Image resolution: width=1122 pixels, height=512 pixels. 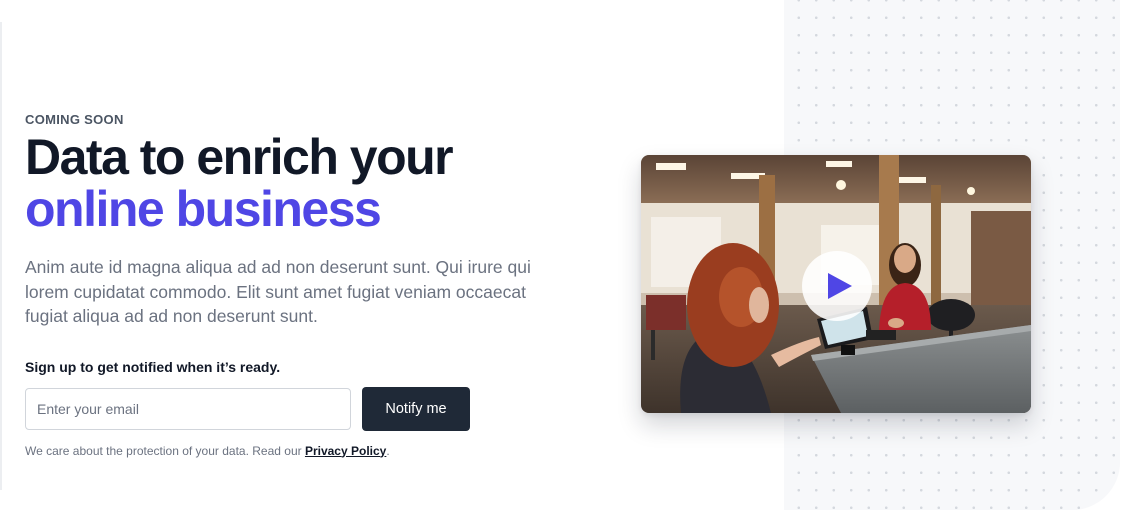 I want to click on notify-me-button: Notify me, so click(x=416, y=408).